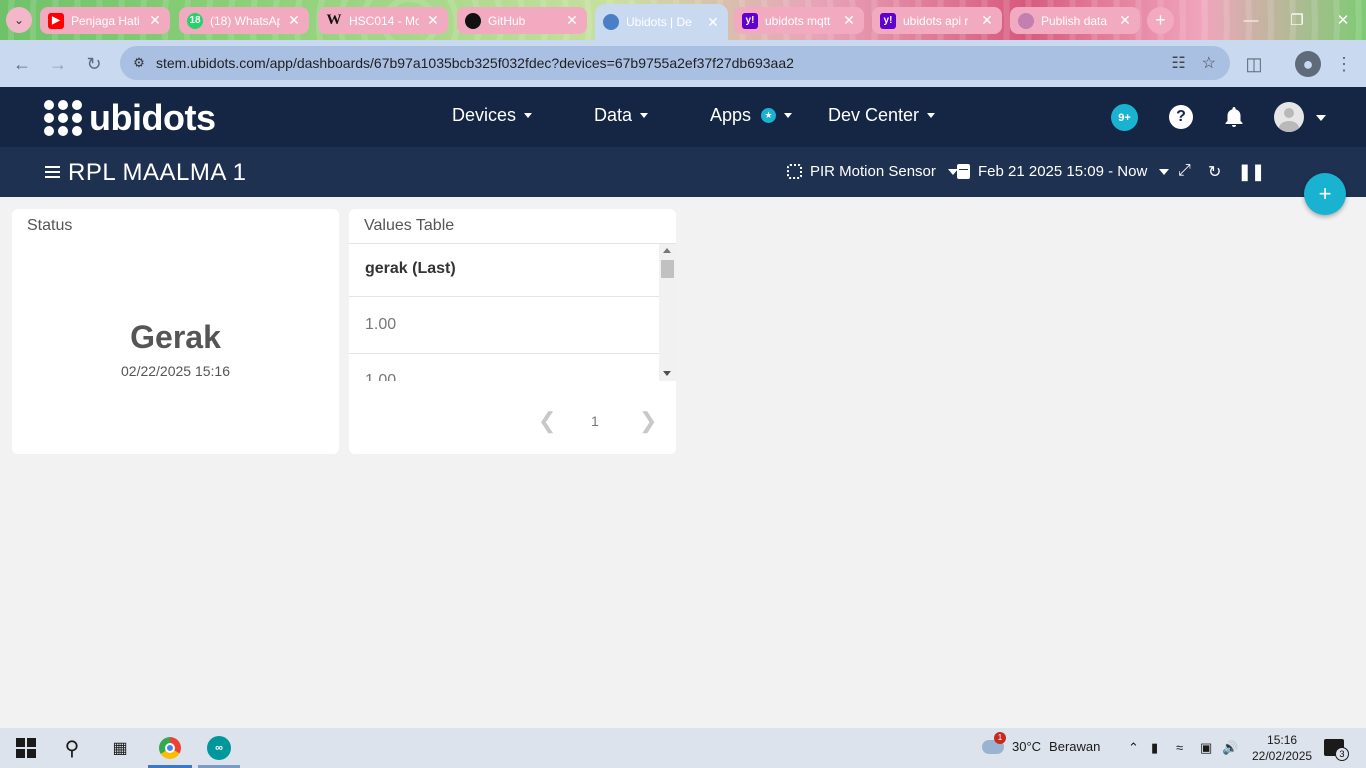 The width and height of the screenshot is (1366, 768). I want to click on notifications-count-badge: 9+, so click(1124, 117).